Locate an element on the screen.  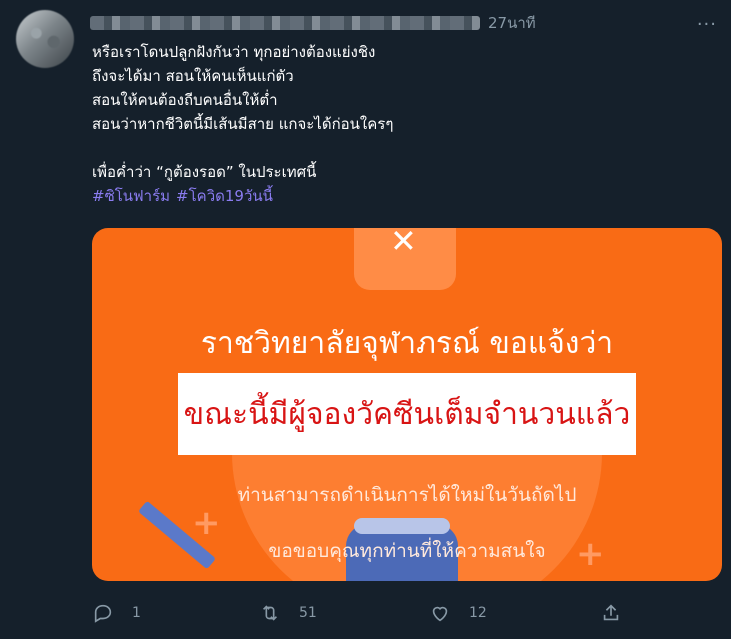
tweet-line is located at coordinates (402, 148).